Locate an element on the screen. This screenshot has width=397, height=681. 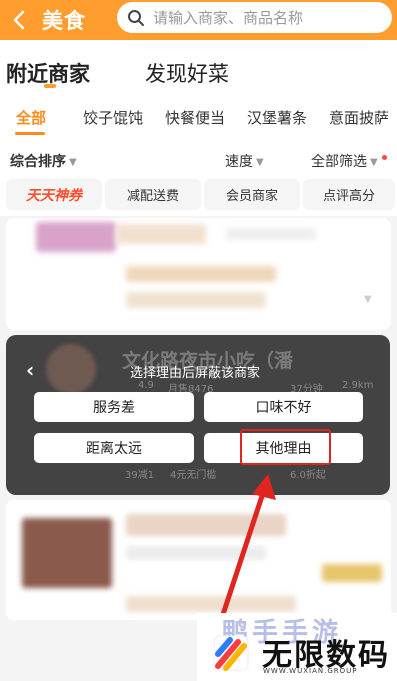
chip-member: 会员商家 is located at coordinates (252, 194).